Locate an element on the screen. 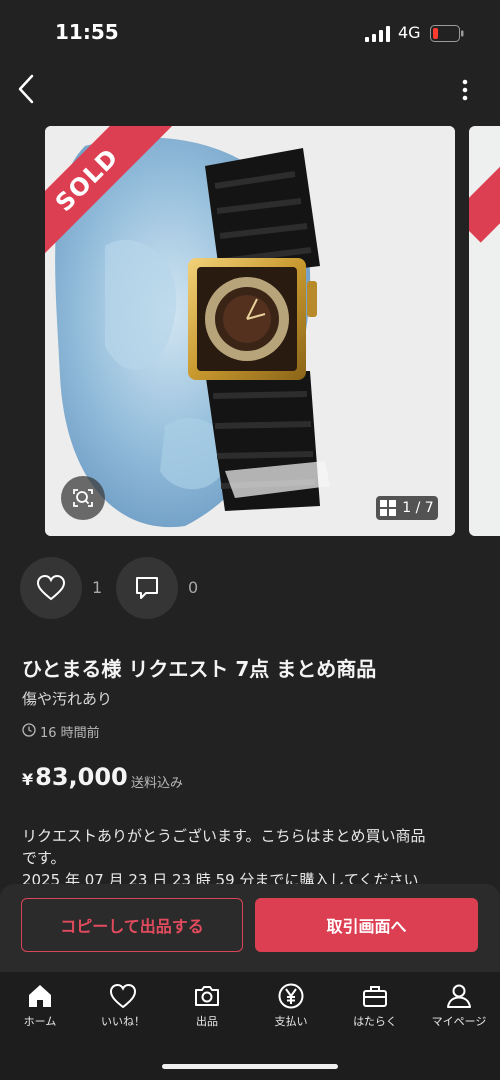 The height and width of the screenshot is (1080, 500). description-line: です。 is located at coordinates (44, 858).